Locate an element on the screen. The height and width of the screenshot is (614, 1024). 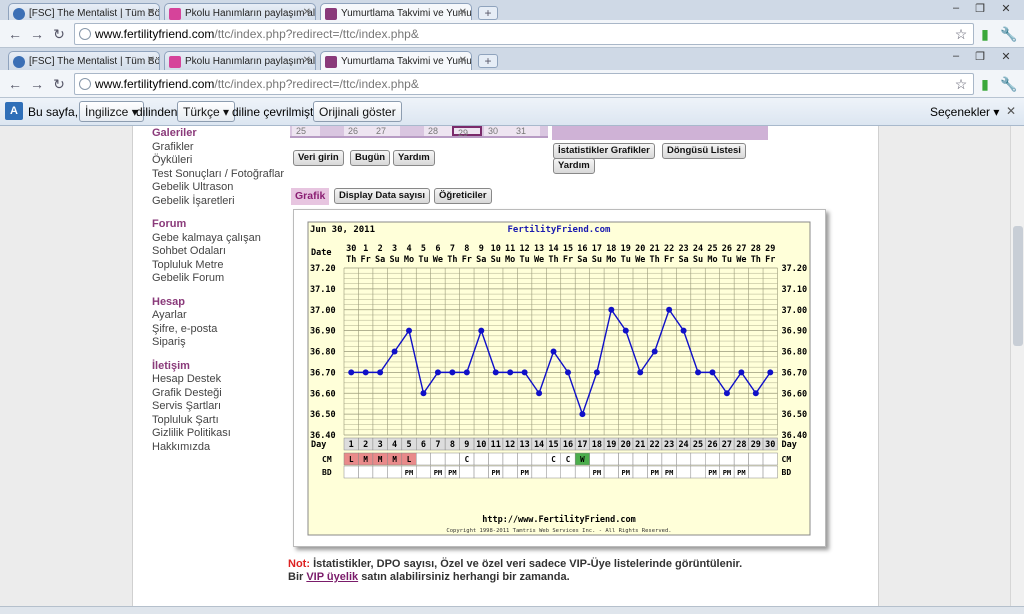
calendar-day: 28 is located at coordinates (438, 131).